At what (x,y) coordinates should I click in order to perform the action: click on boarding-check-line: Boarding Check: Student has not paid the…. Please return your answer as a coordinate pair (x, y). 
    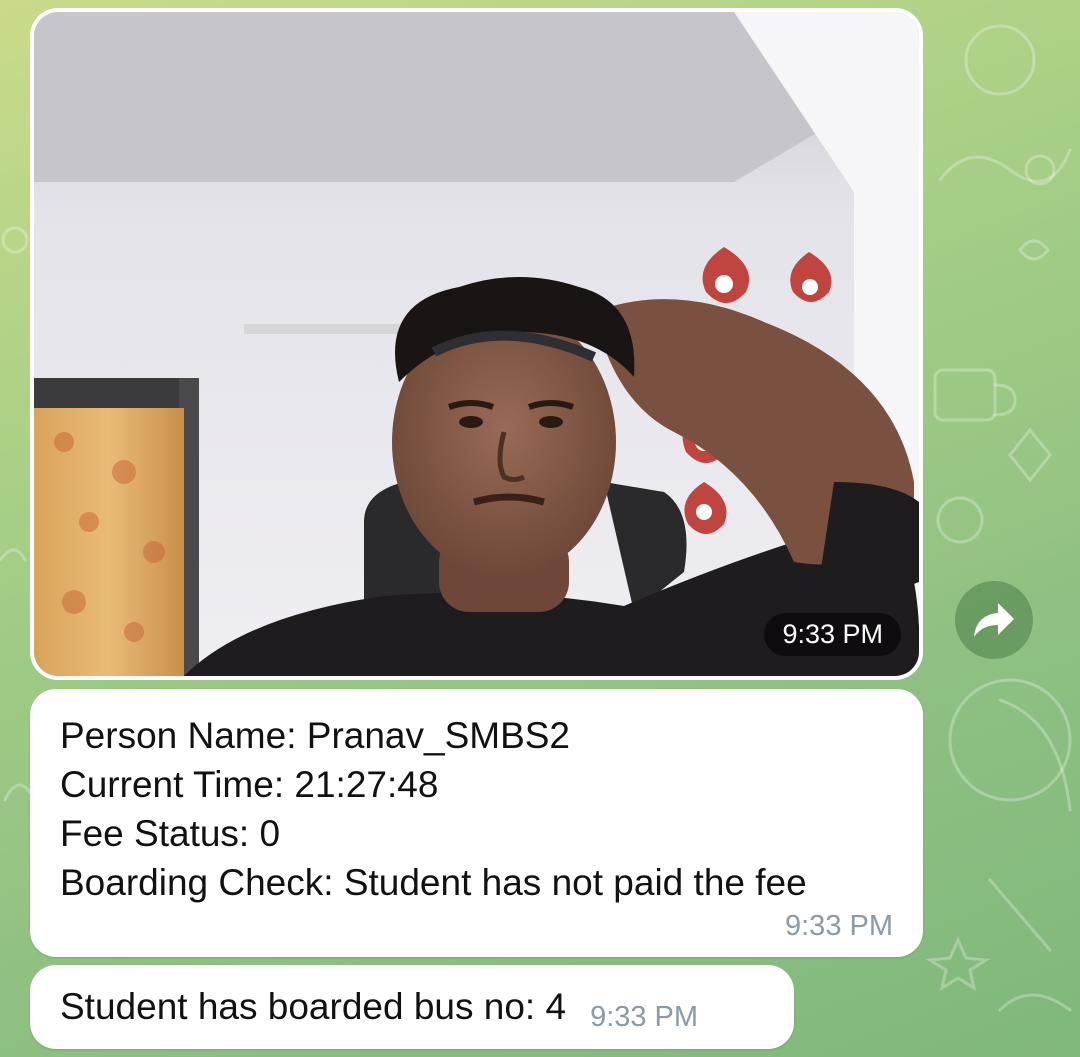
    Looking at the image, I should click on (433, 882).